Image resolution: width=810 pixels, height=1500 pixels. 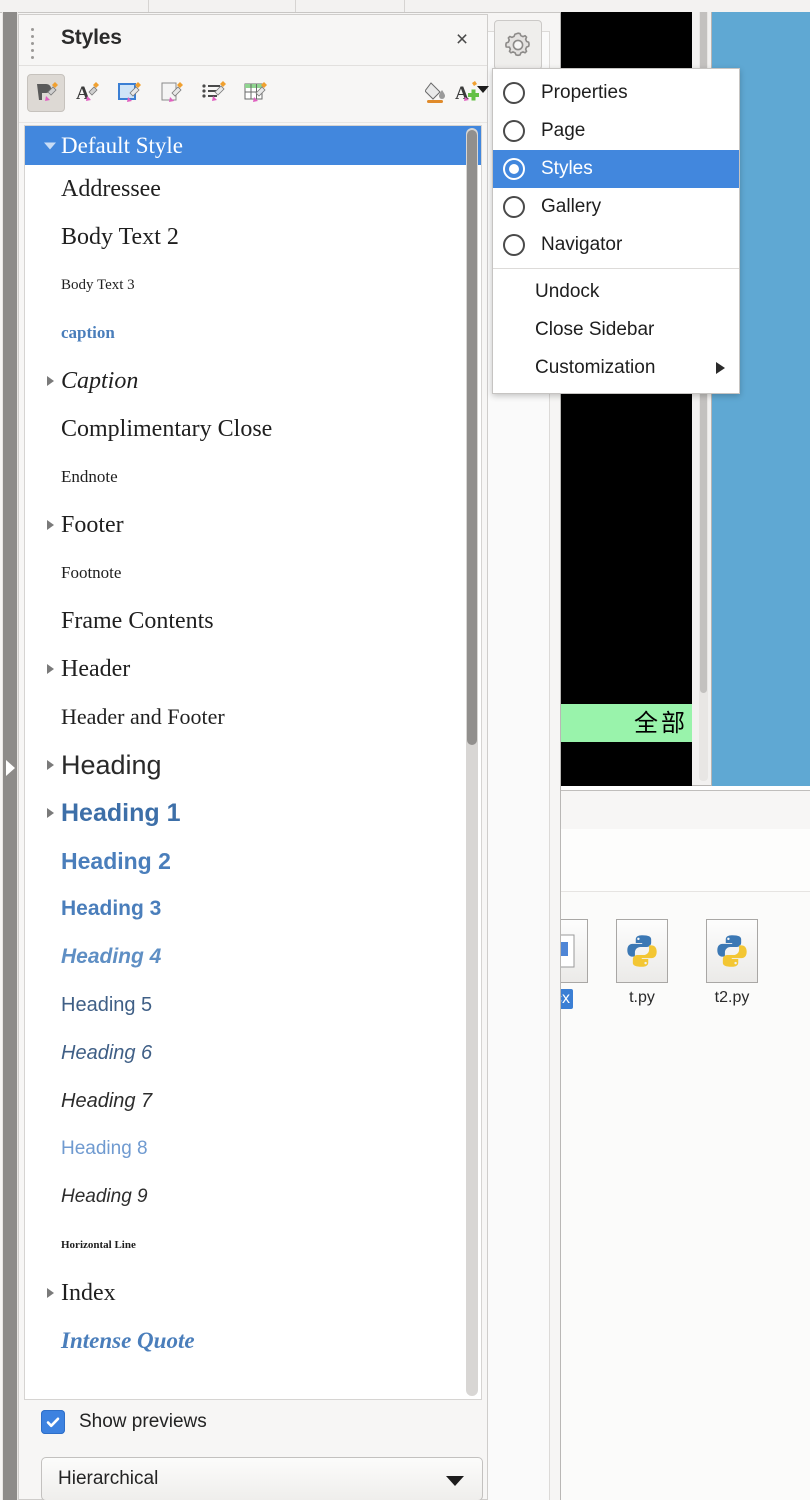 What do you see at coordinates (88, 93) in the screenshot?
I see `character-styles-button: A` at bounding box center [88, 93].